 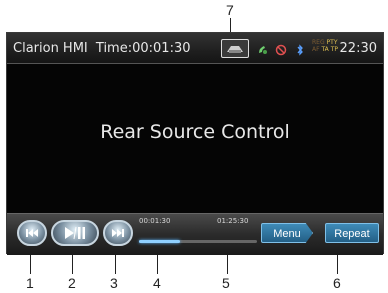 I want to click on callout-4: 4, so click(x=157, y=283).